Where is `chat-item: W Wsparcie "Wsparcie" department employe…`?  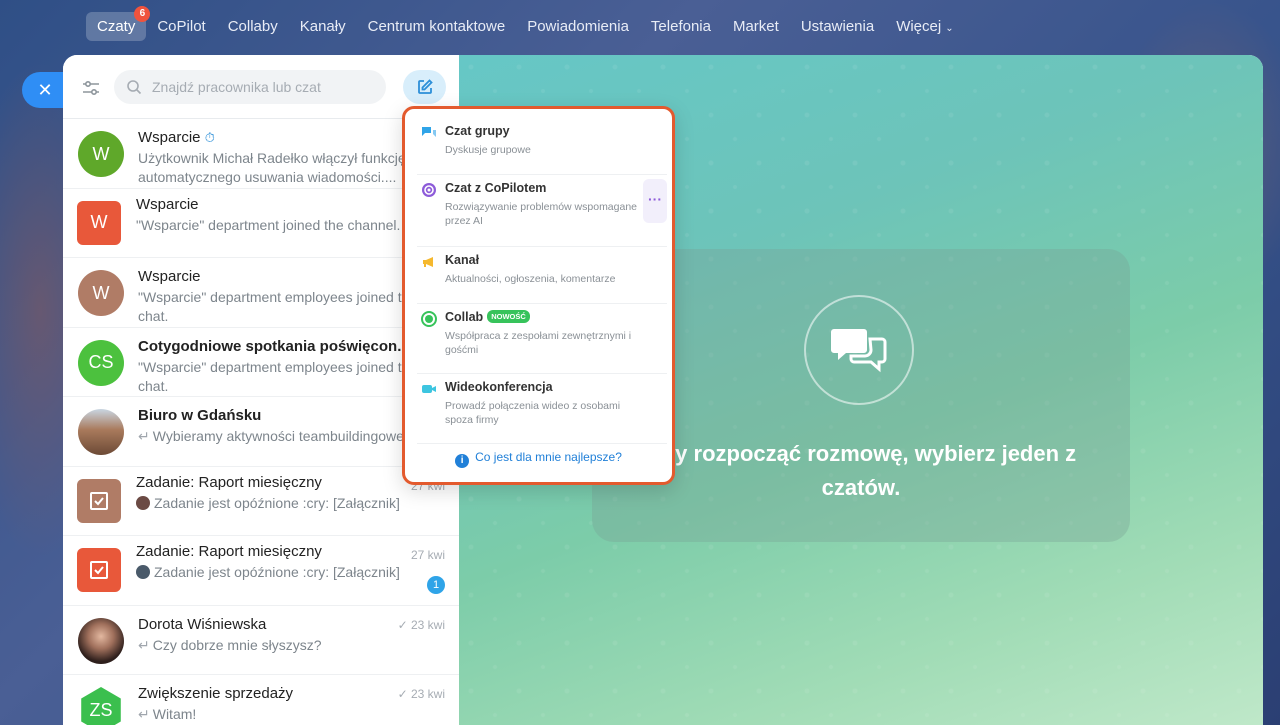 chat-item: W Wsparcie "Wsparcie" department employe… is located at coordinates (261, 293).